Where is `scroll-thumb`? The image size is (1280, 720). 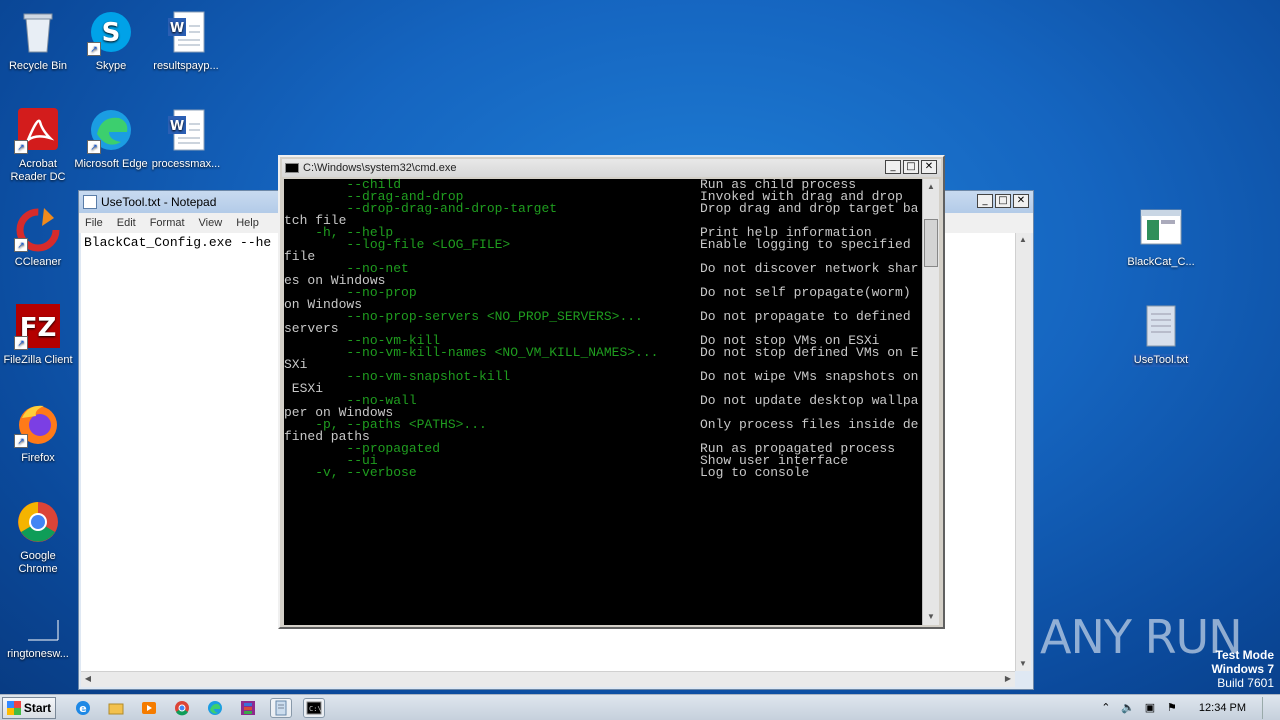 scroll-thumb is located at coordinates (931, 243).